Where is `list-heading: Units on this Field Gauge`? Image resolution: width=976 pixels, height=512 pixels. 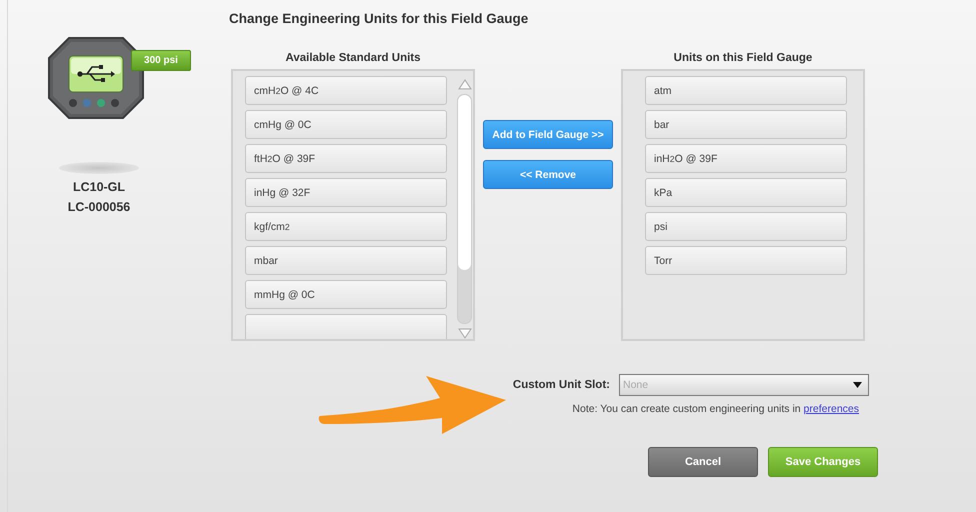
list-heading: Units on this Field Gauge is located at coordinates (743, 59).